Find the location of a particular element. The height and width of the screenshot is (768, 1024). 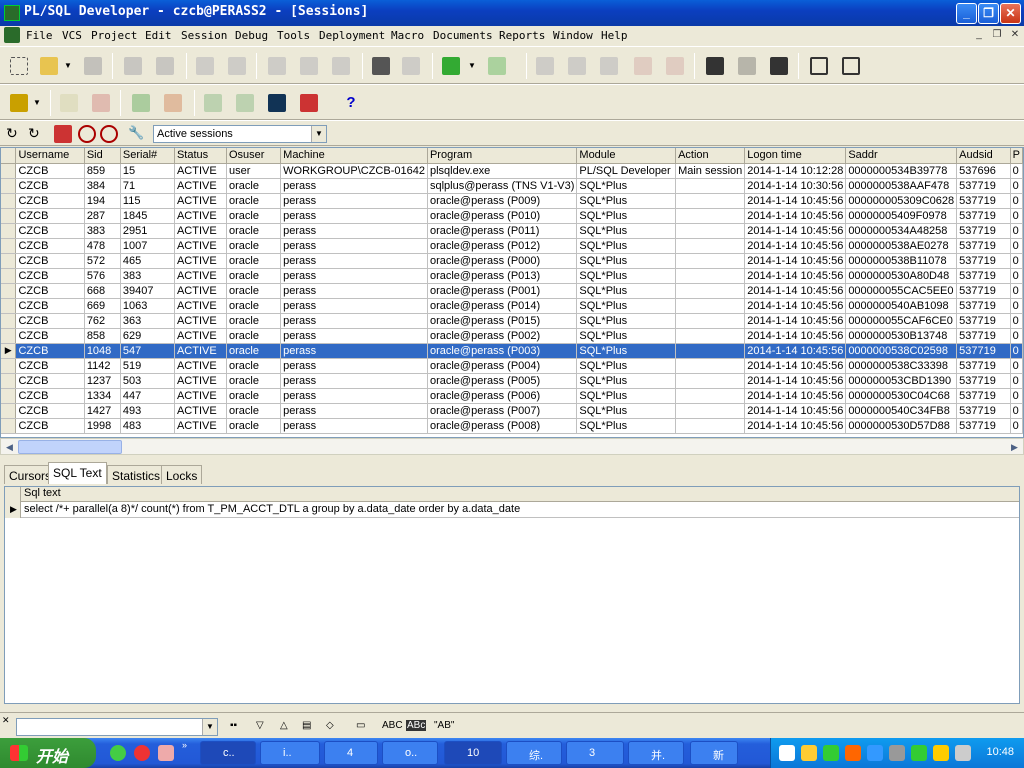

table-cell: 1007 is located at coordinates (147, 246).